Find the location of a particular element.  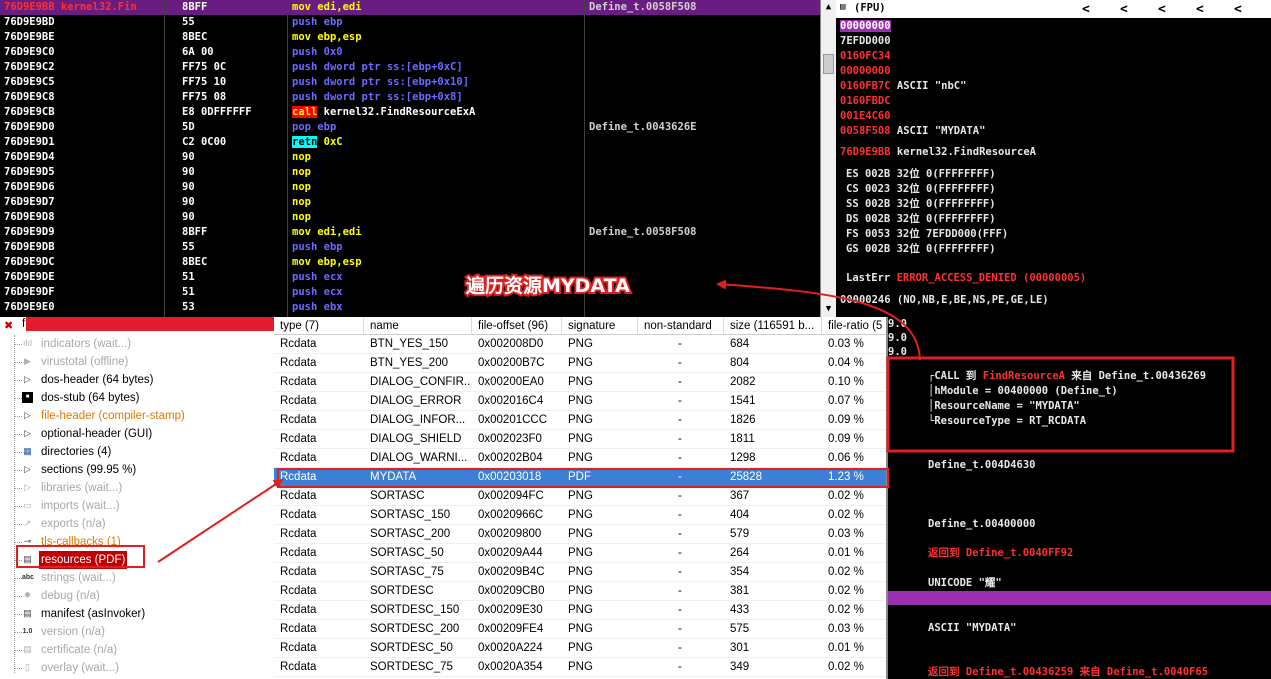

stack-line: ASCII "MYDATA" is located at coordinates (972, 628).